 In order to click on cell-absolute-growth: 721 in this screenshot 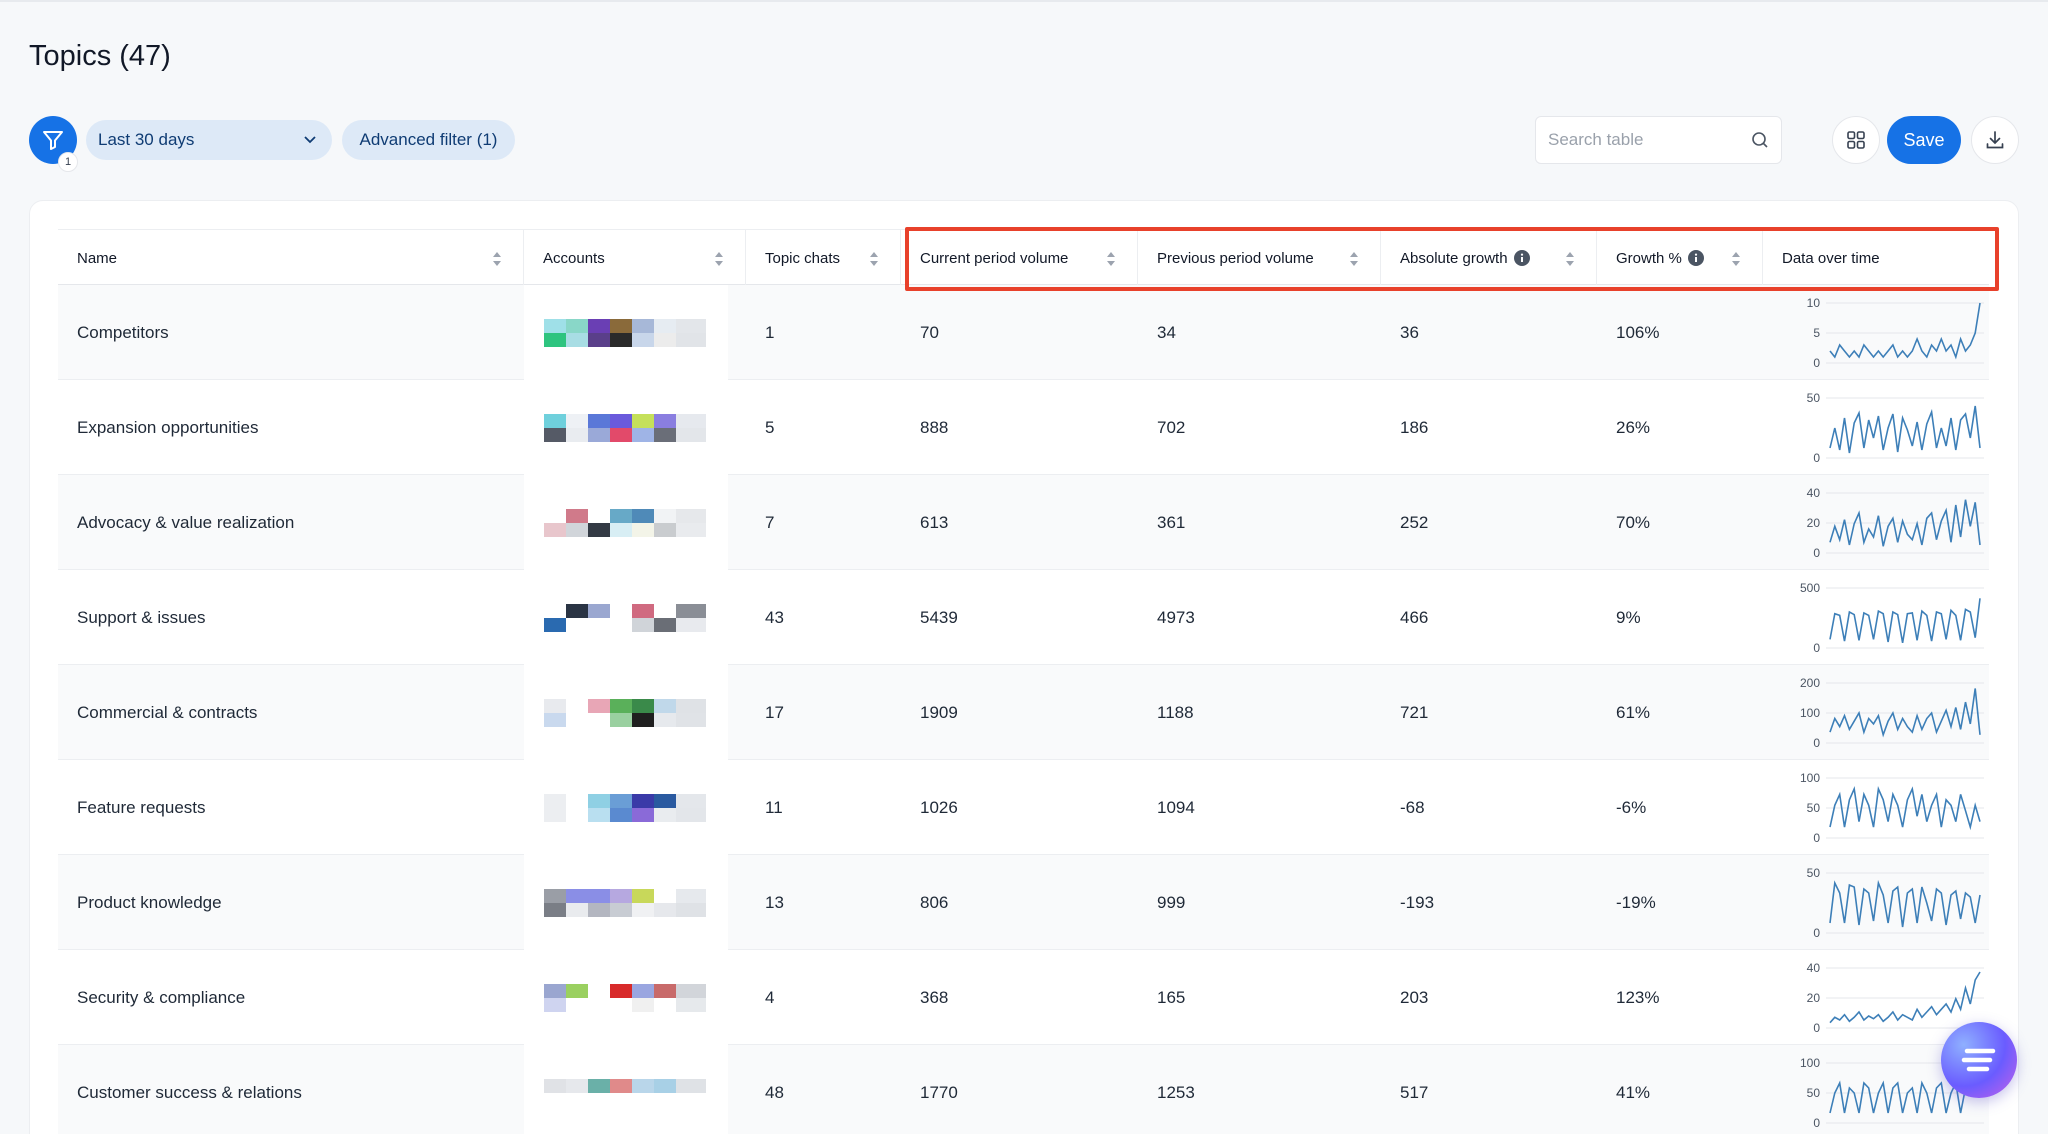, I will do `click(1414, 712)`.